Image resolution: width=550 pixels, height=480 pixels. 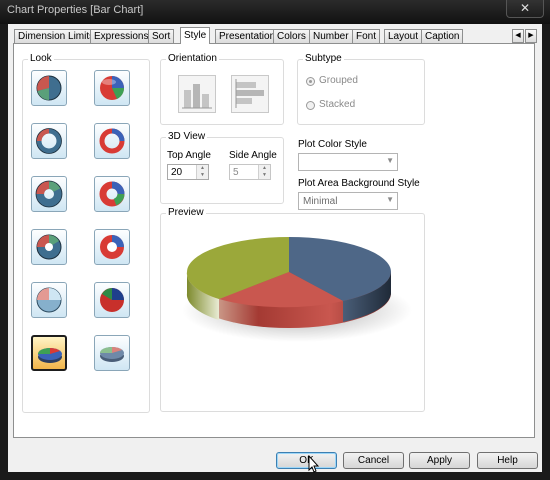 What do you see at coordinates (222, 89) in the screenshot?
I see `orientation-group: Orientation` at bounding box center [222, 89].